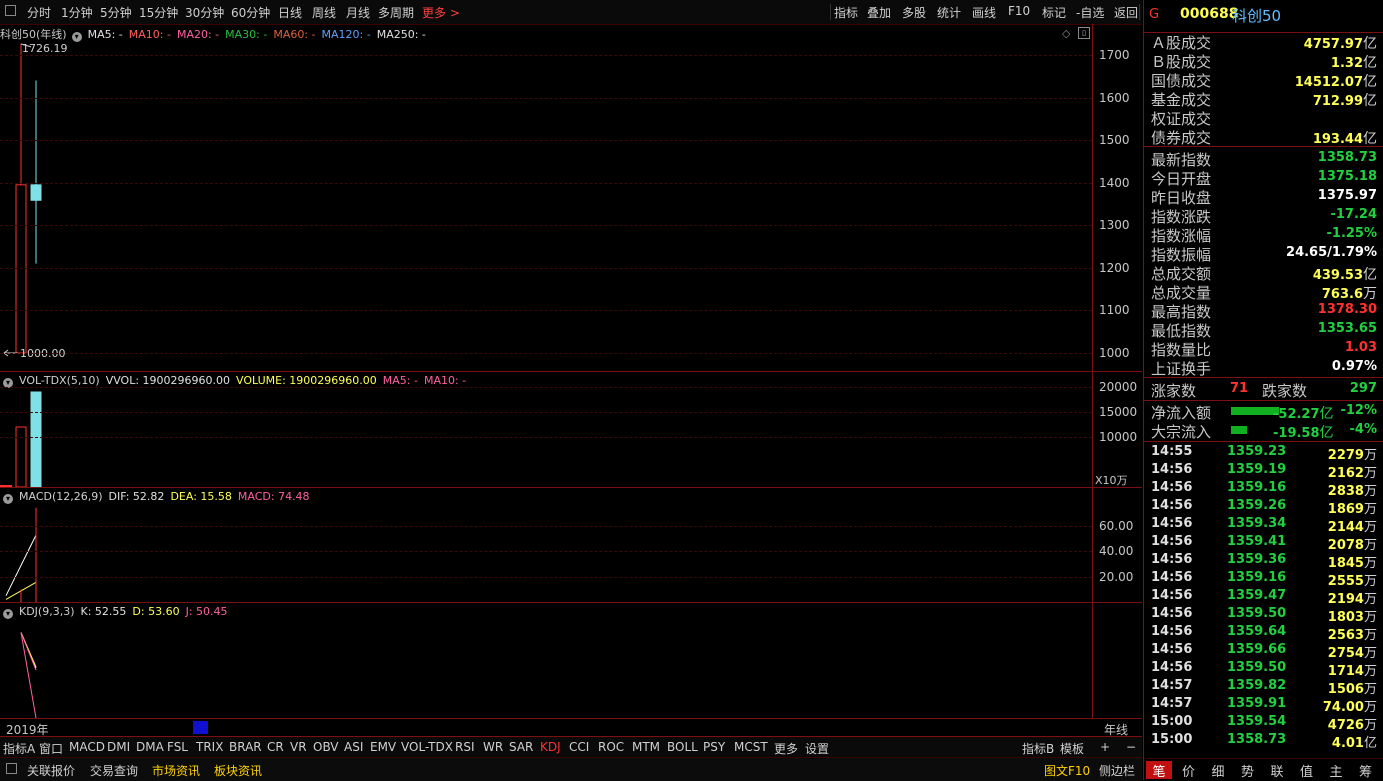  I want to click on tick-row: 14:56 1359.16 2838万, so click(1264, 489).